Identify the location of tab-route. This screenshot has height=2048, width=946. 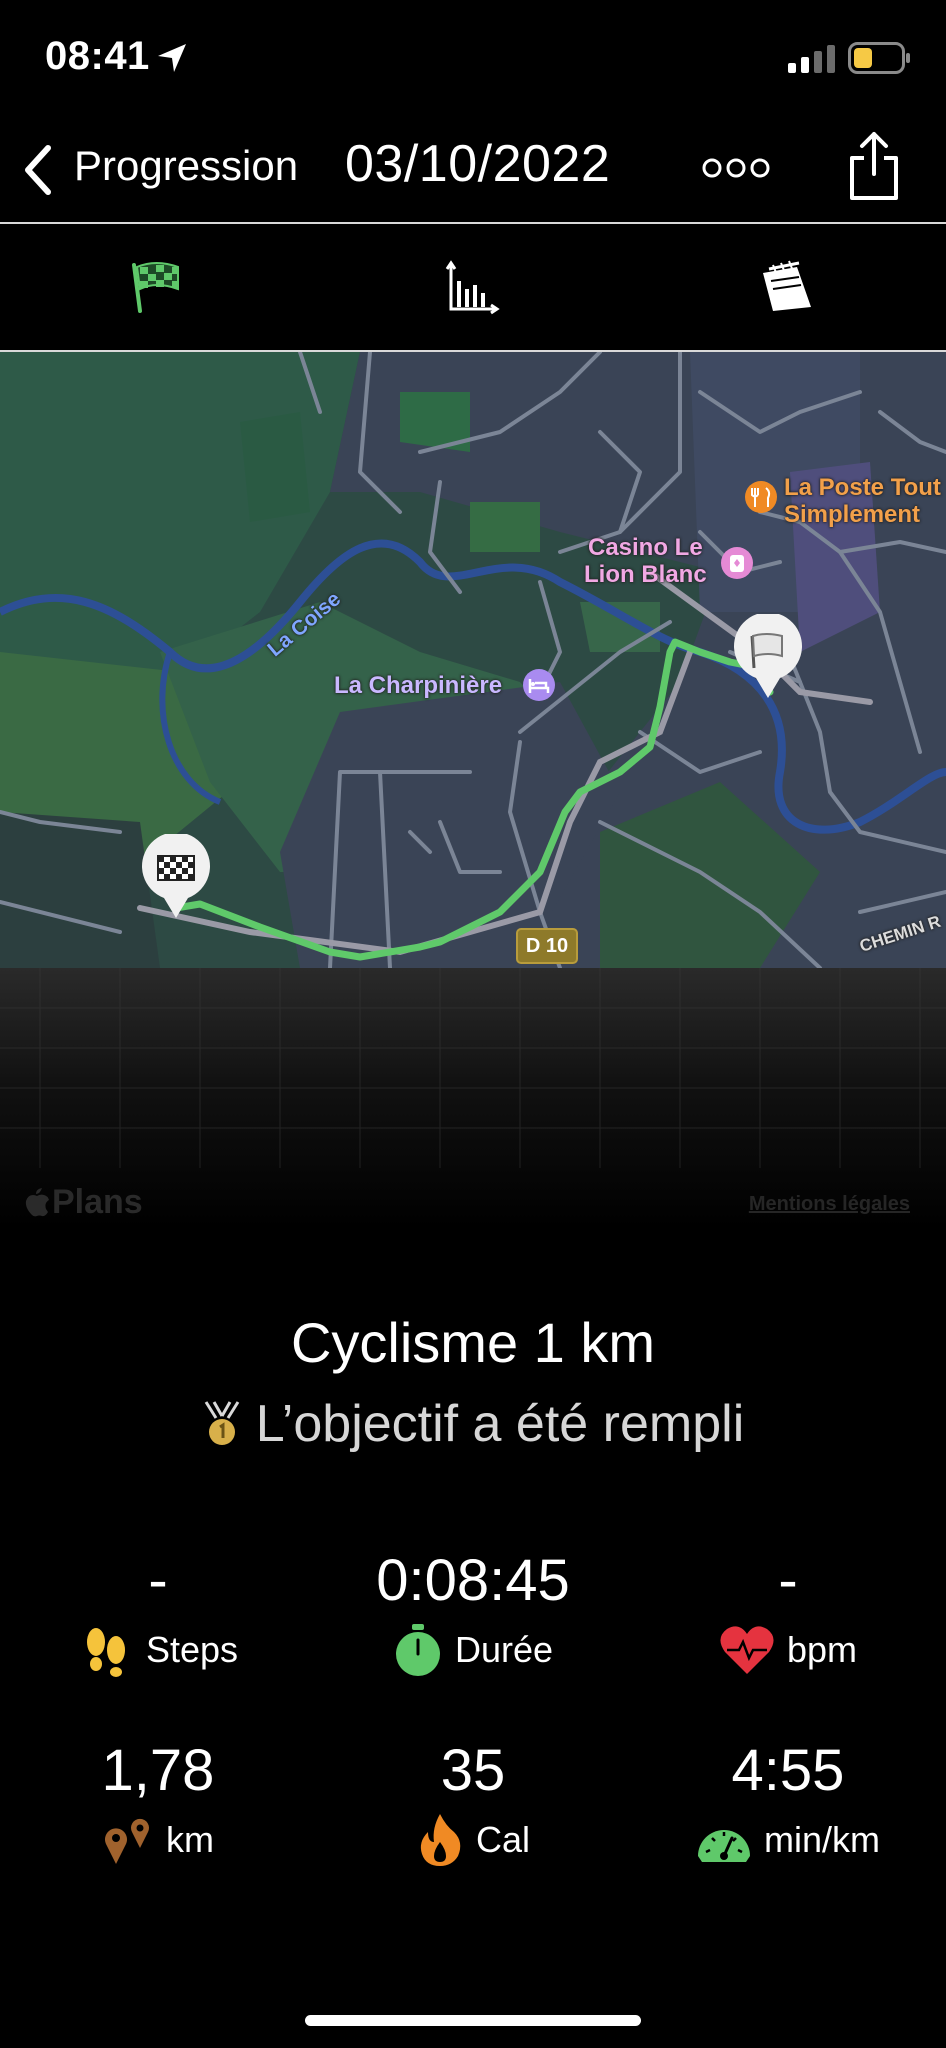
(156, 287).